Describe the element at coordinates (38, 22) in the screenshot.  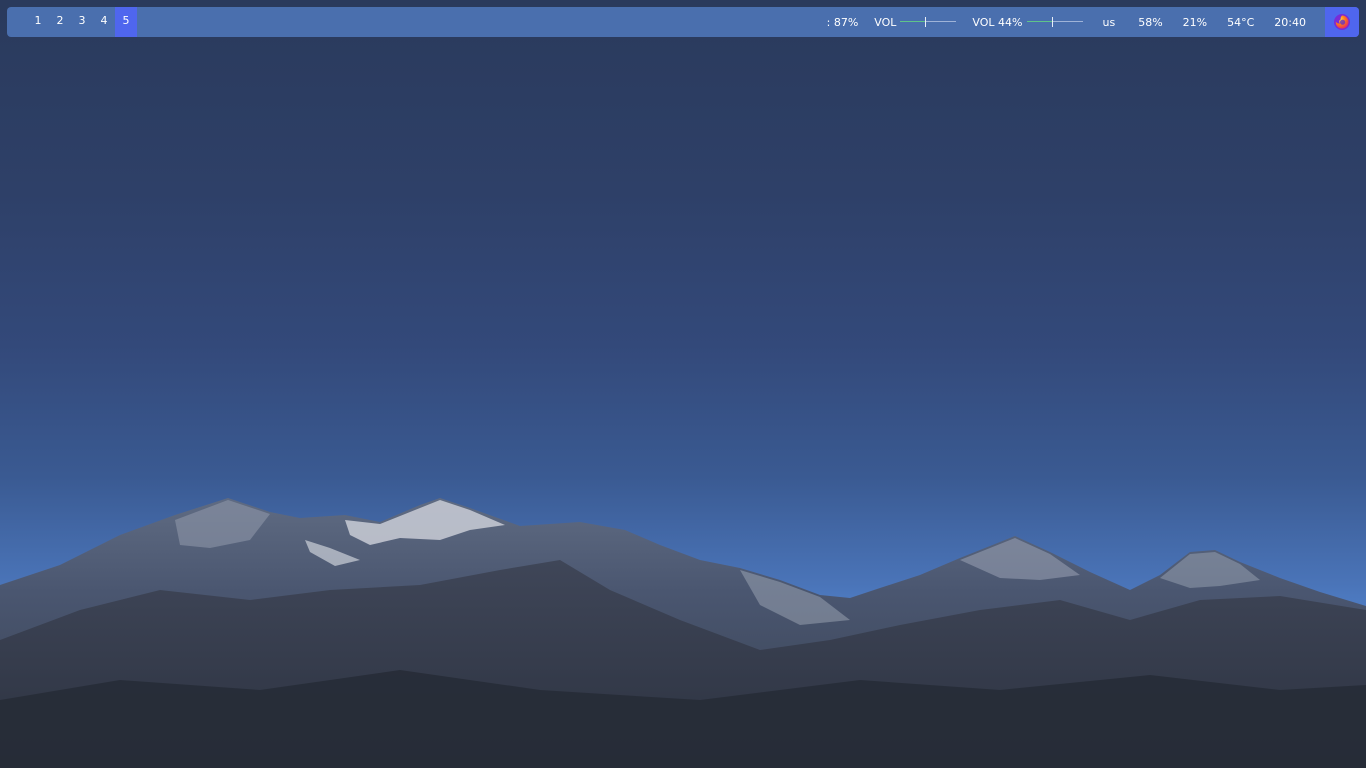
I see `workspace-button-1: 1` at that location.